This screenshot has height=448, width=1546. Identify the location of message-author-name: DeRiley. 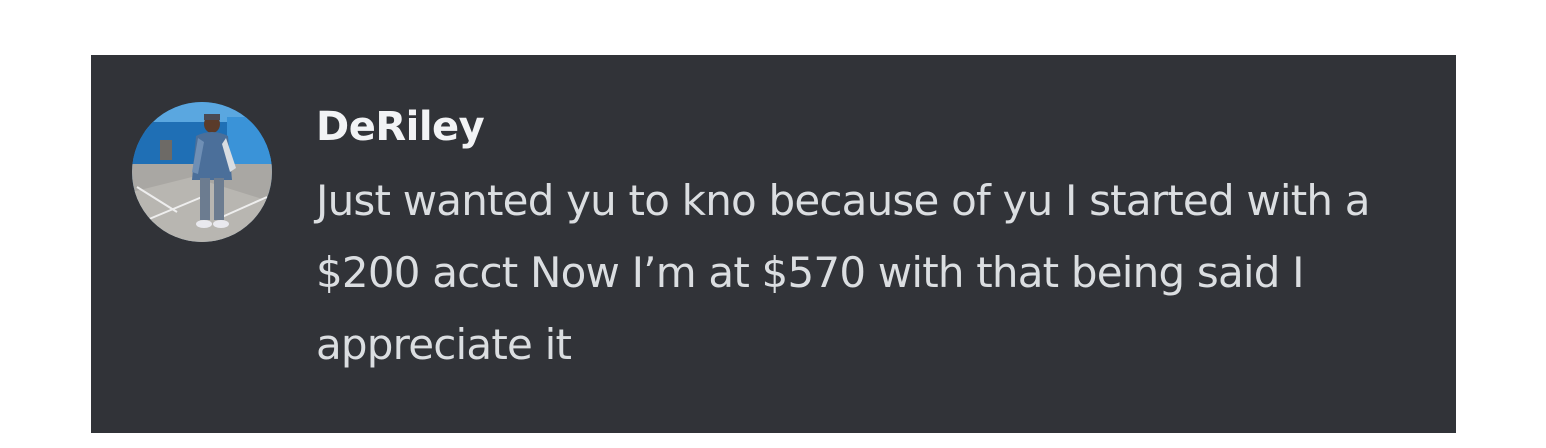
(400, 127).